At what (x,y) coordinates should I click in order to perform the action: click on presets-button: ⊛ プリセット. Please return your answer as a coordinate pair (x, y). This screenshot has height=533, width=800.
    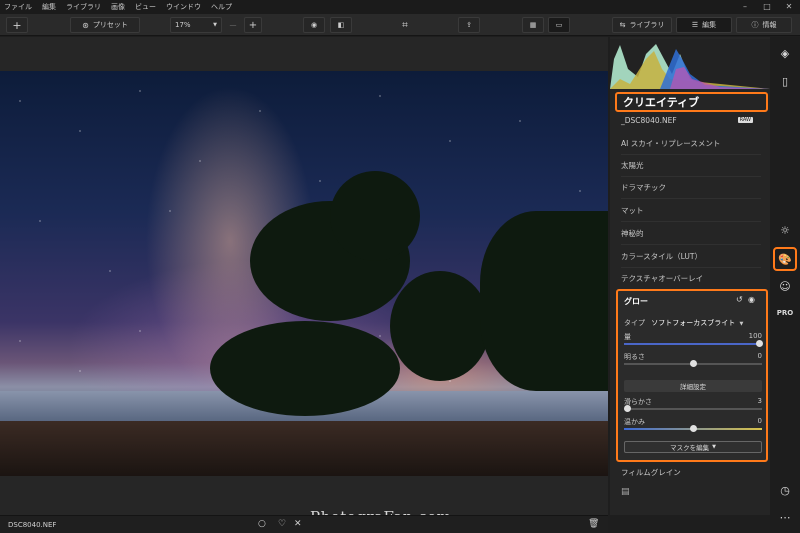
    Looking at the image, I should click on (105, 25).